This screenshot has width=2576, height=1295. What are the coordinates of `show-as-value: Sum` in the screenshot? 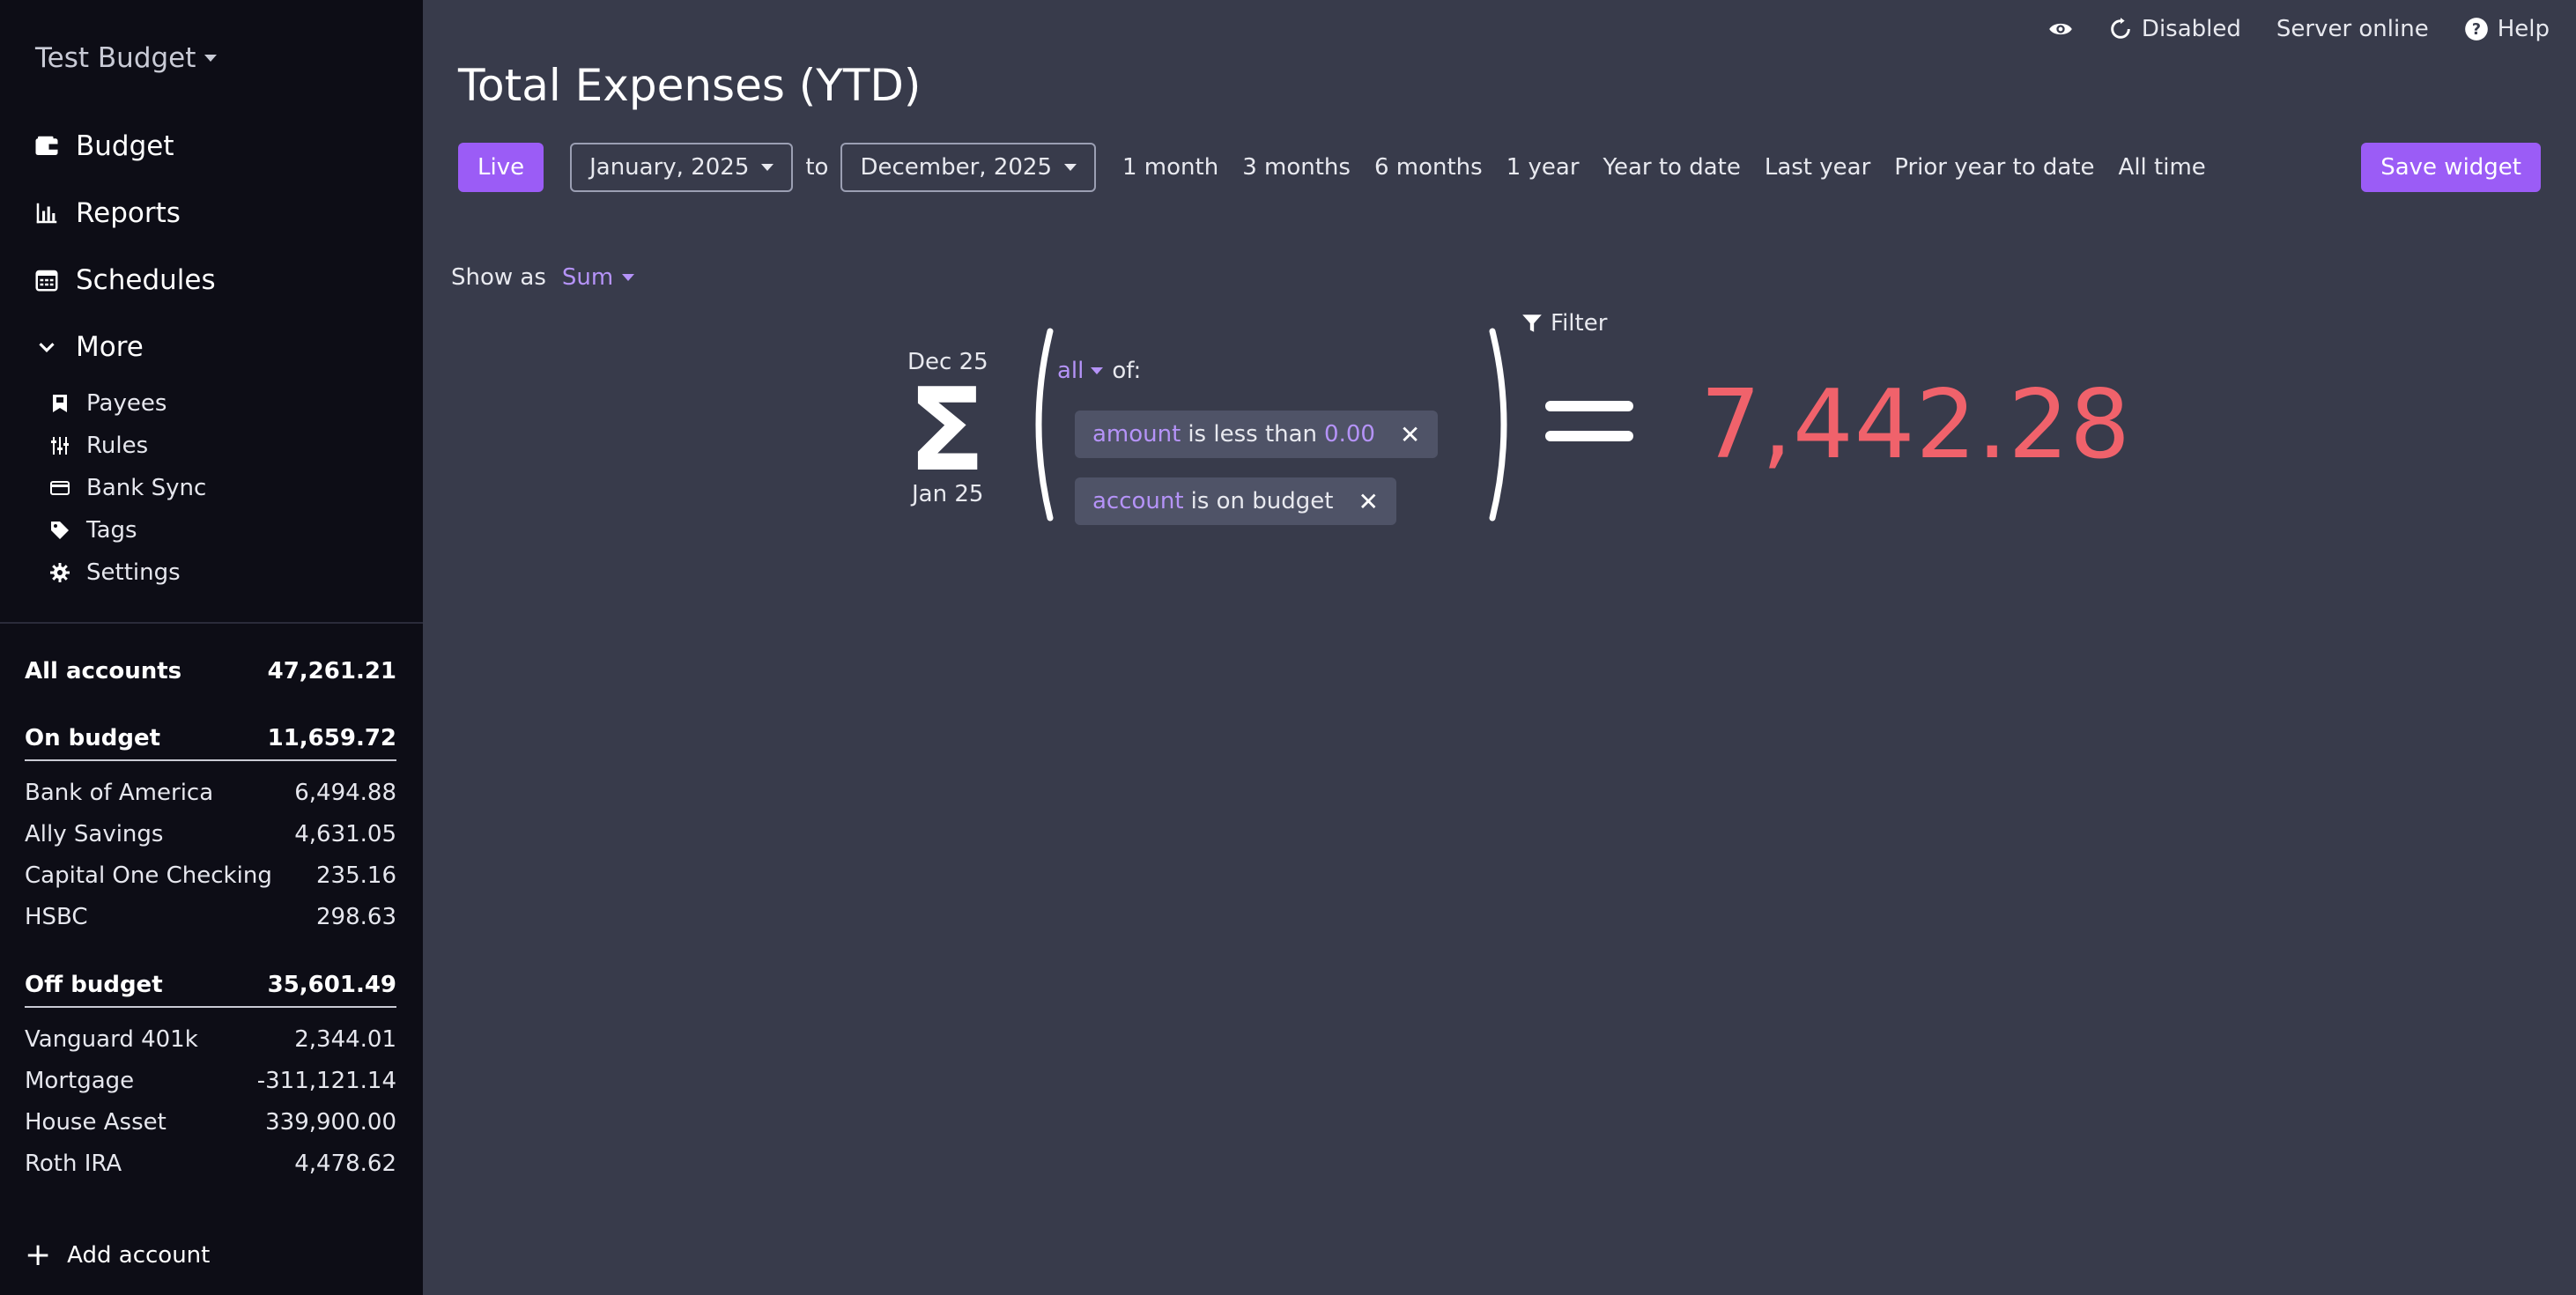 It's located at (587, 277).